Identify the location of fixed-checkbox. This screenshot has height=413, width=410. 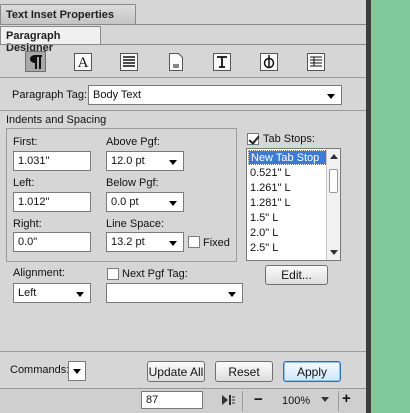
(194, 242).